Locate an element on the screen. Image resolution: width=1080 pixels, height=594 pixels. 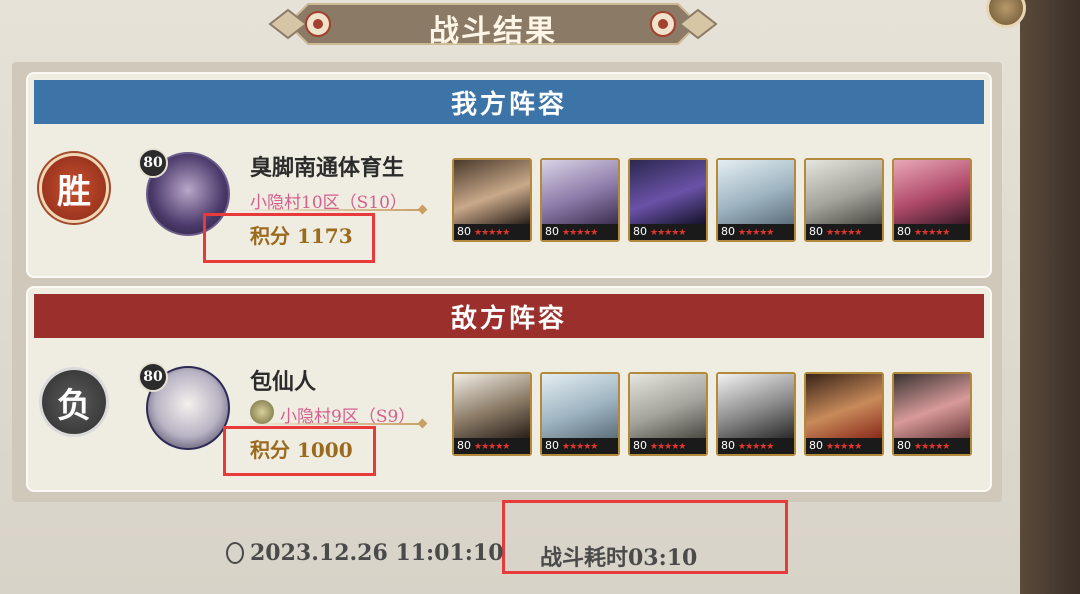
highlight-box-ally-score is located at coordinates (289, 238).